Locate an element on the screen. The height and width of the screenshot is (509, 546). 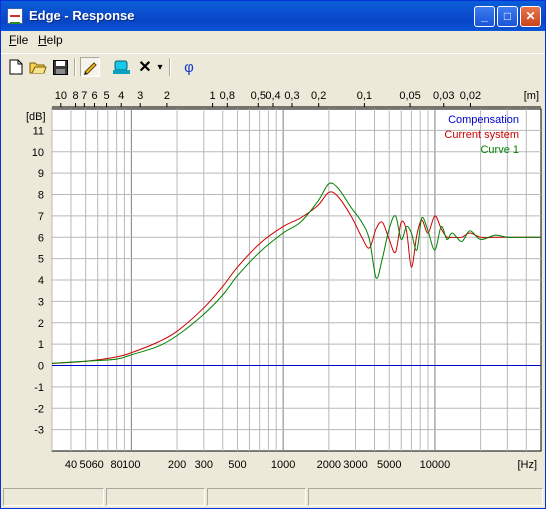
menu-help: Help is located at coordinates (50, 40).